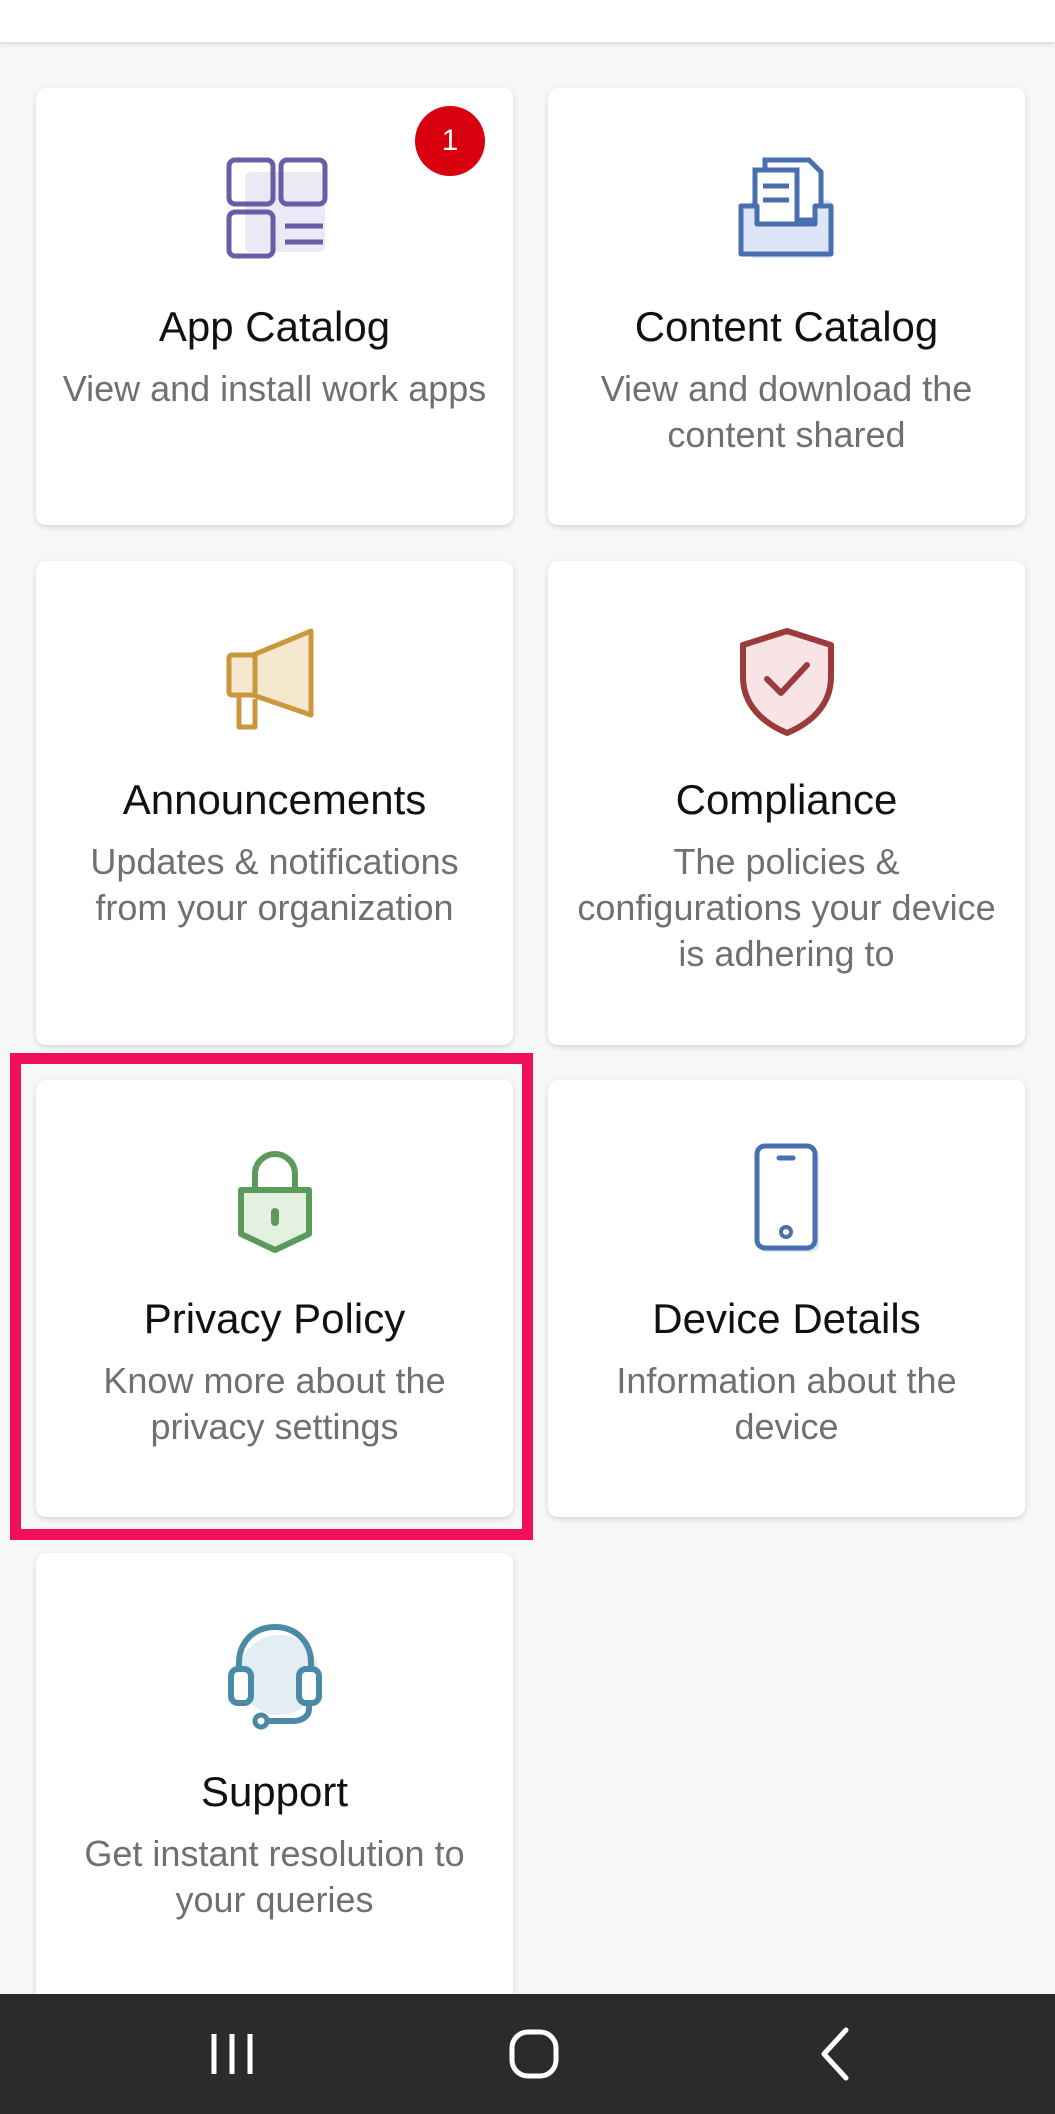 The image size is (1055, 2114). Describe the element at coordinates (274, 208) in the screenshot. I see `app-grid-icon` at that location.